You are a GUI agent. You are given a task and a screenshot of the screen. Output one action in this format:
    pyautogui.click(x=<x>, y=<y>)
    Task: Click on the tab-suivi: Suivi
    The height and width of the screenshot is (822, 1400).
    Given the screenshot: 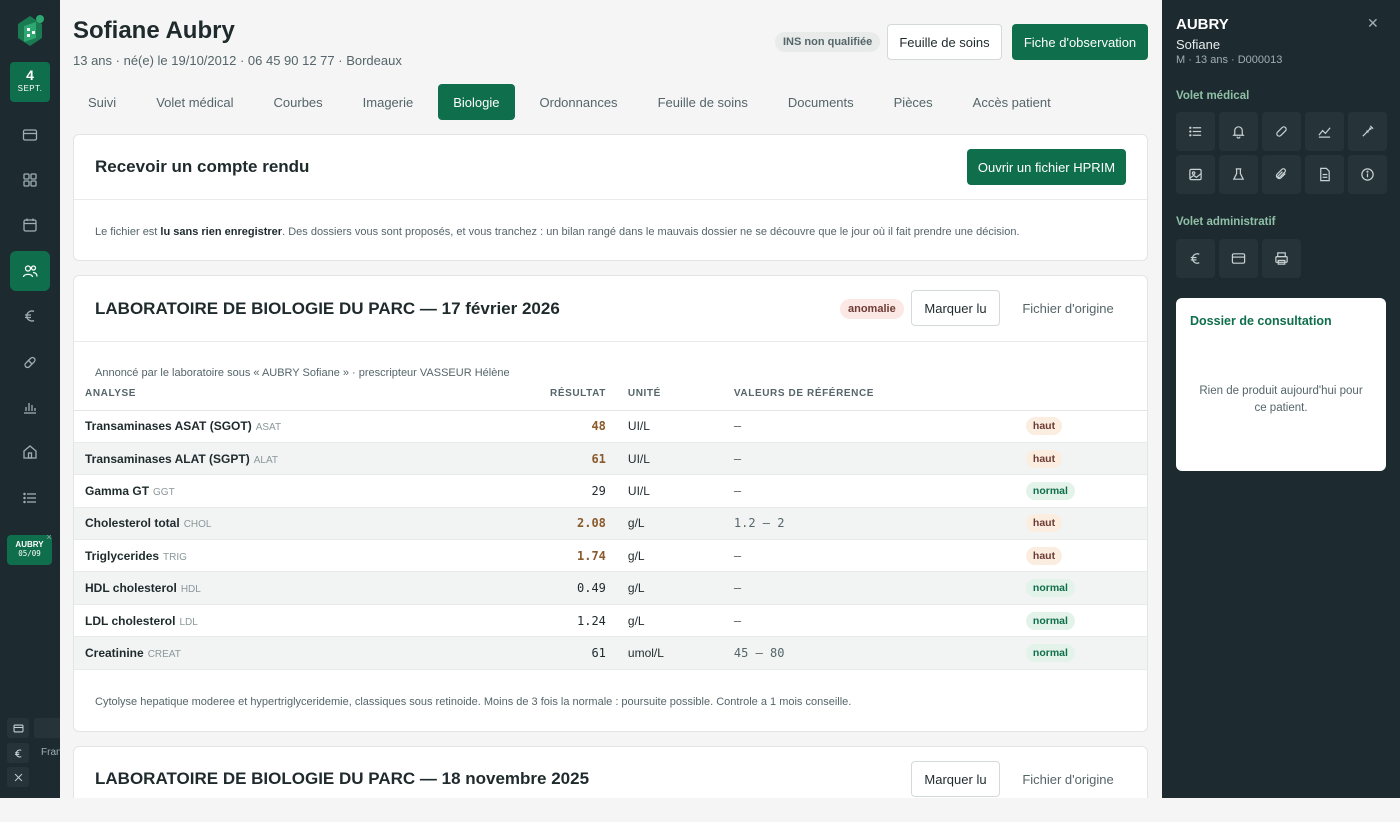 What is the action you would take?
    pyautogui.click(x=102, y=102)
    